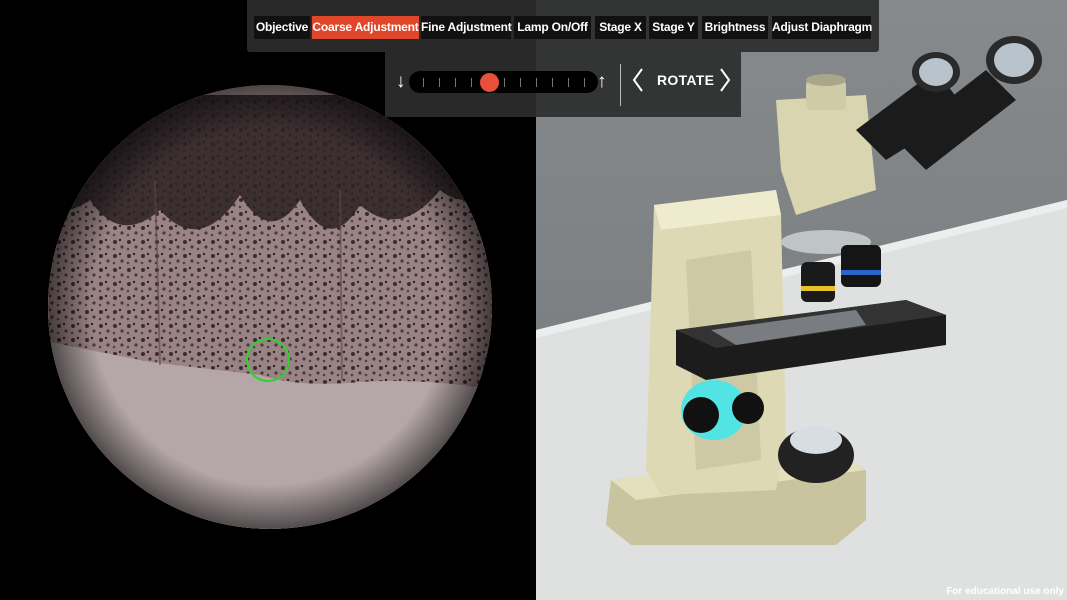  I want to click on tab-brightness: Brightness, so click(735, 27).